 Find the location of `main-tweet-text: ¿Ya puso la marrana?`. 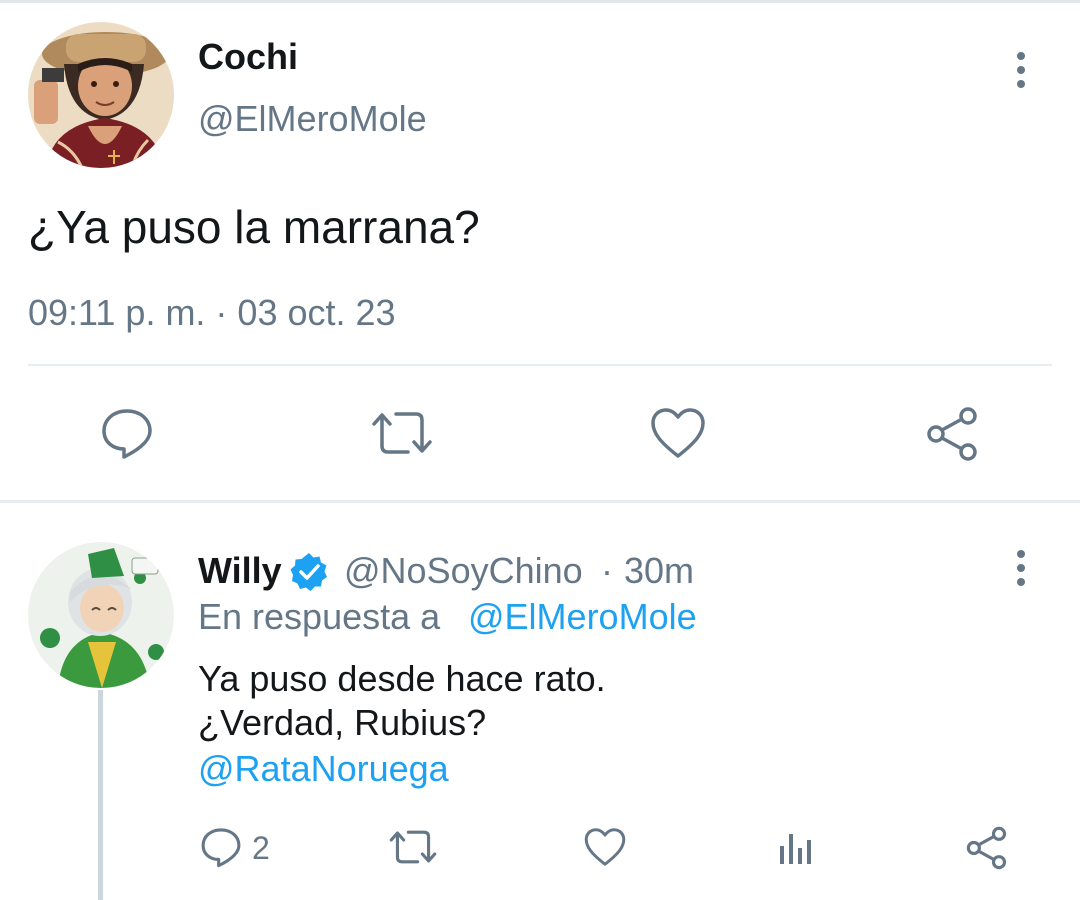

main-tweet-text: ¿Ya puso la marrana? is located at coordinates (254, 227).